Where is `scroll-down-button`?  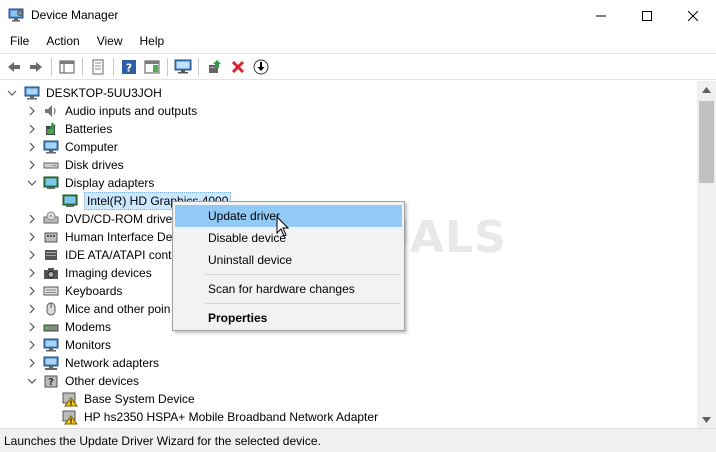 scroll-down-button is located at coordinates (706, 419).